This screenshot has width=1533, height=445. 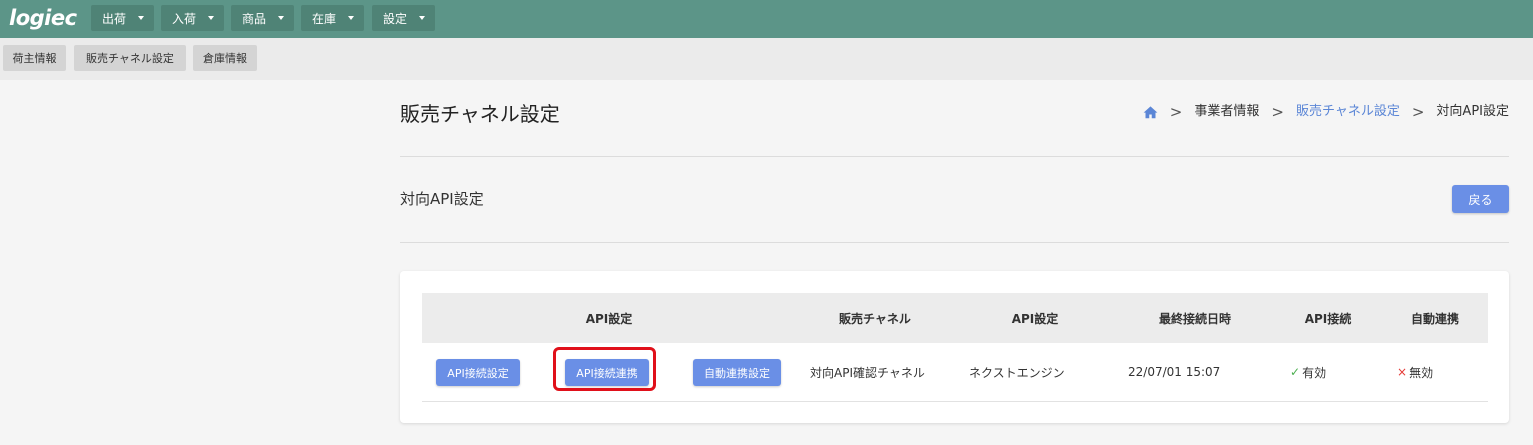 I want to click on breadcrumb-sales-channel: 販売チャネル設定, so click(x=1348, y=112).